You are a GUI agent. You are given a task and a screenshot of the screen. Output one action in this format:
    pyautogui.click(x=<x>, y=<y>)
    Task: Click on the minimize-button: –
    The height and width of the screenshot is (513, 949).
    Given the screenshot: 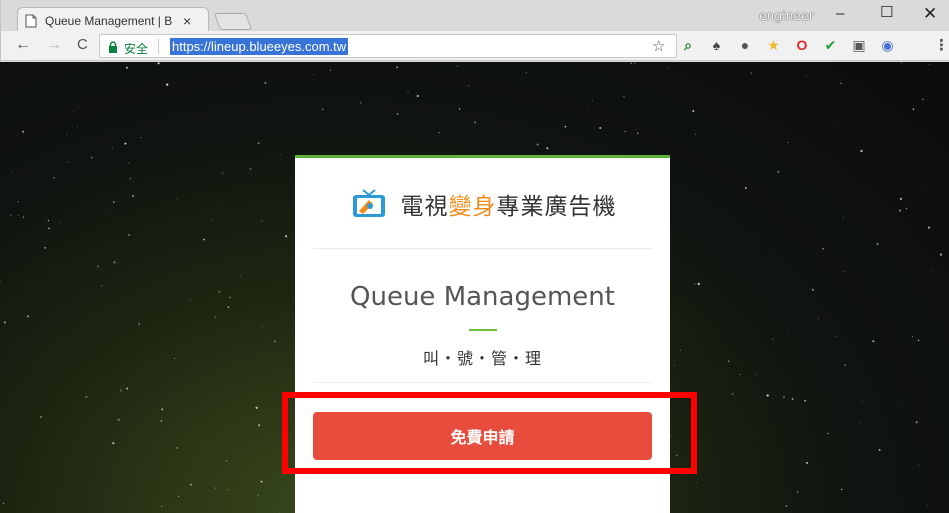 What is the action you would take?
    pyautogui.click(x=840, y=13)
    